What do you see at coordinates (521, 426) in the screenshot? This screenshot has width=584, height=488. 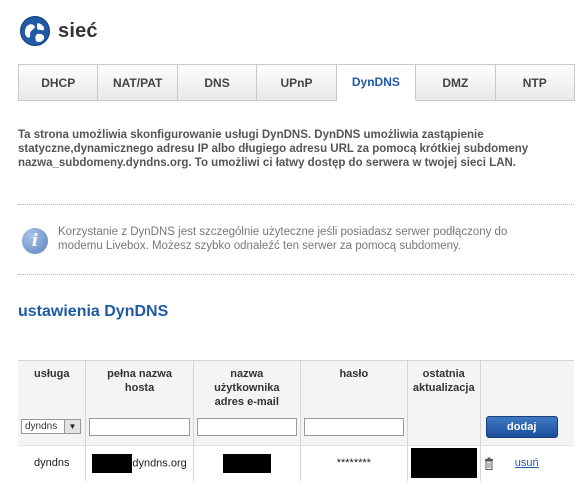 I see `add-button: dodaj` at bounding box center [521, 426].